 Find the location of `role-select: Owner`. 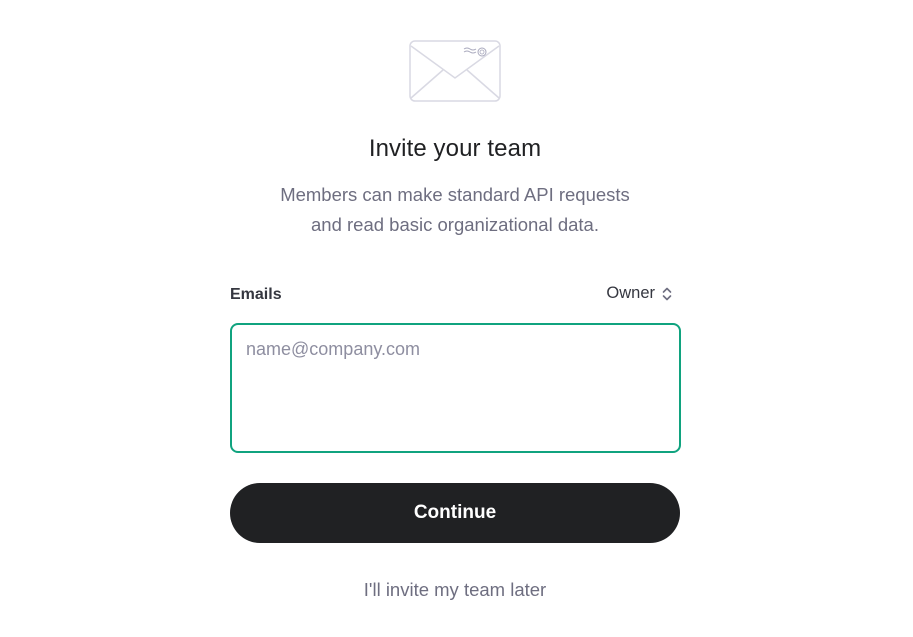

role-select: Owner is located at coordinates (639, 293).